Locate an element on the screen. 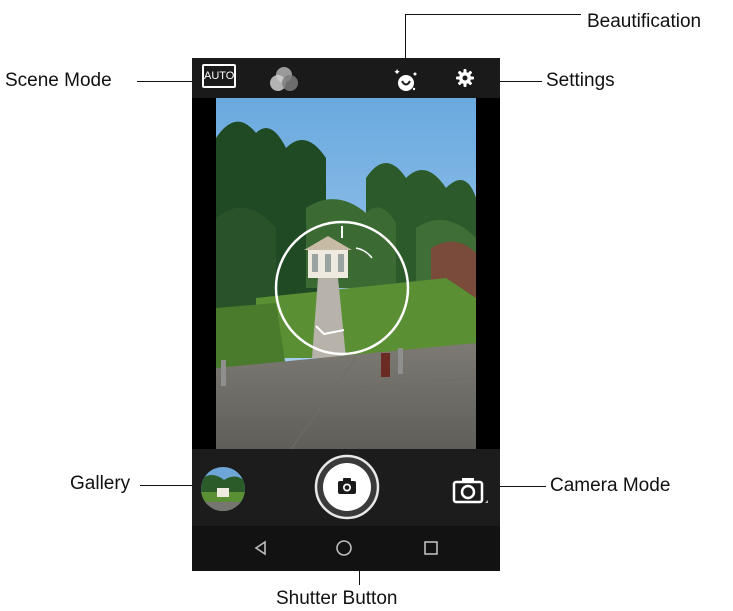 This screenshot has width=733, height=611. beautification-icon is located at coordinates (406, 81).